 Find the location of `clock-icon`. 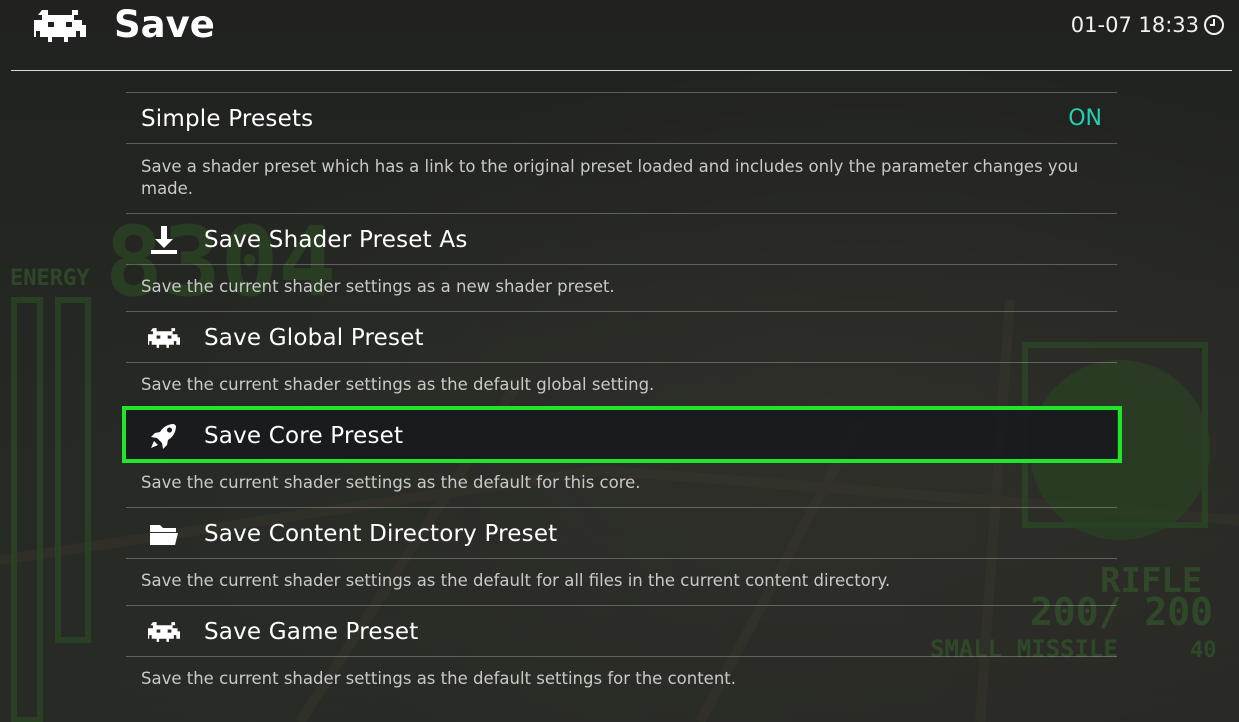

clock-icon is located at coordinates (1214, 25).